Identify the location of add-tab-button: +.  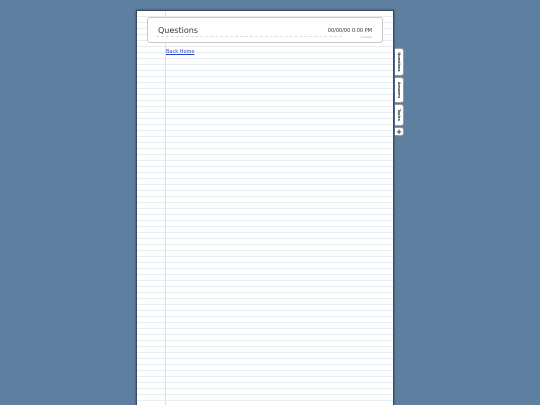
(399, 131).